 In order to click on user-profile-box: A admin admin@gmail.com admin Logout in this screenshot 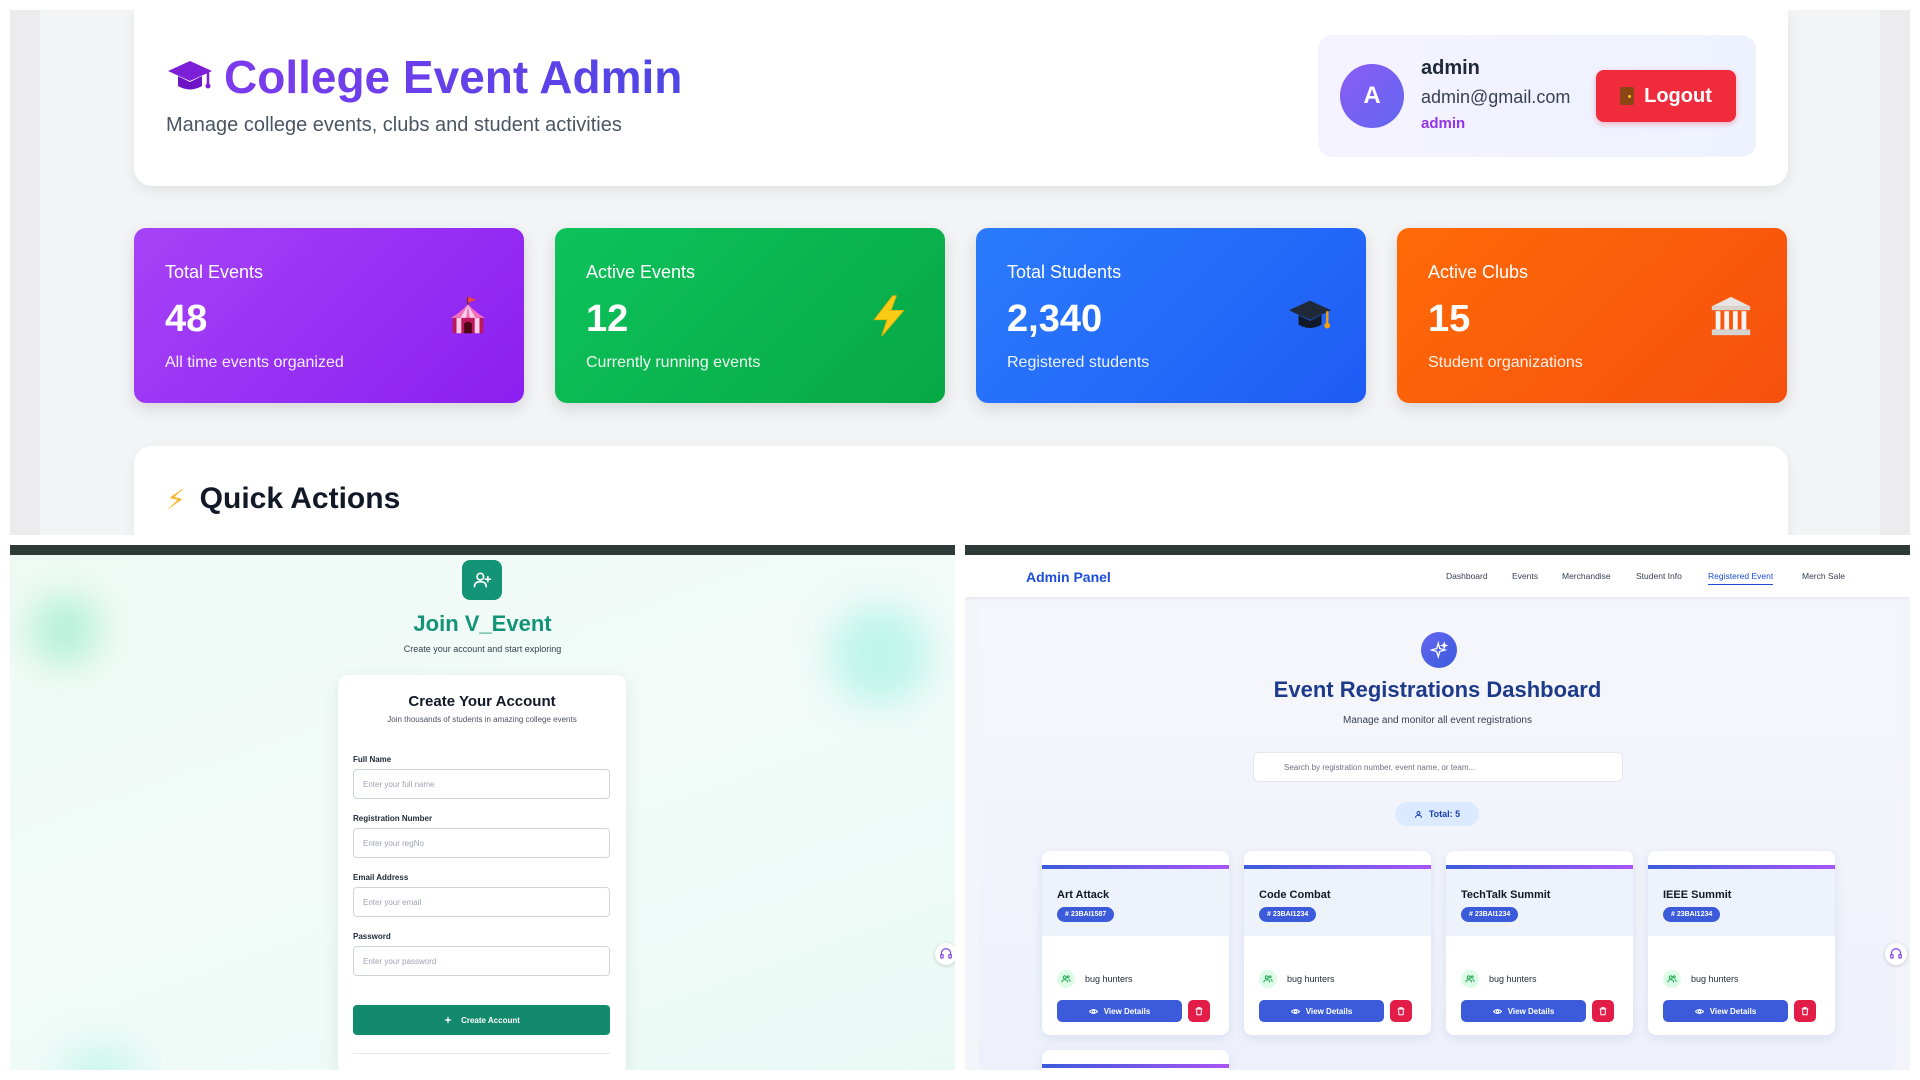, I will do `click(1537, 96)`.